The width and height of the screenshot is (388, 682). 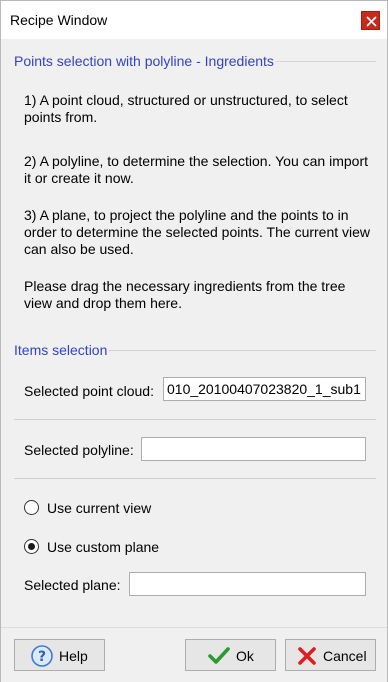 What do you see at coordinates (194, 627) in the screenshot?
I see `footer-divider` at bounding box center [194, 627].